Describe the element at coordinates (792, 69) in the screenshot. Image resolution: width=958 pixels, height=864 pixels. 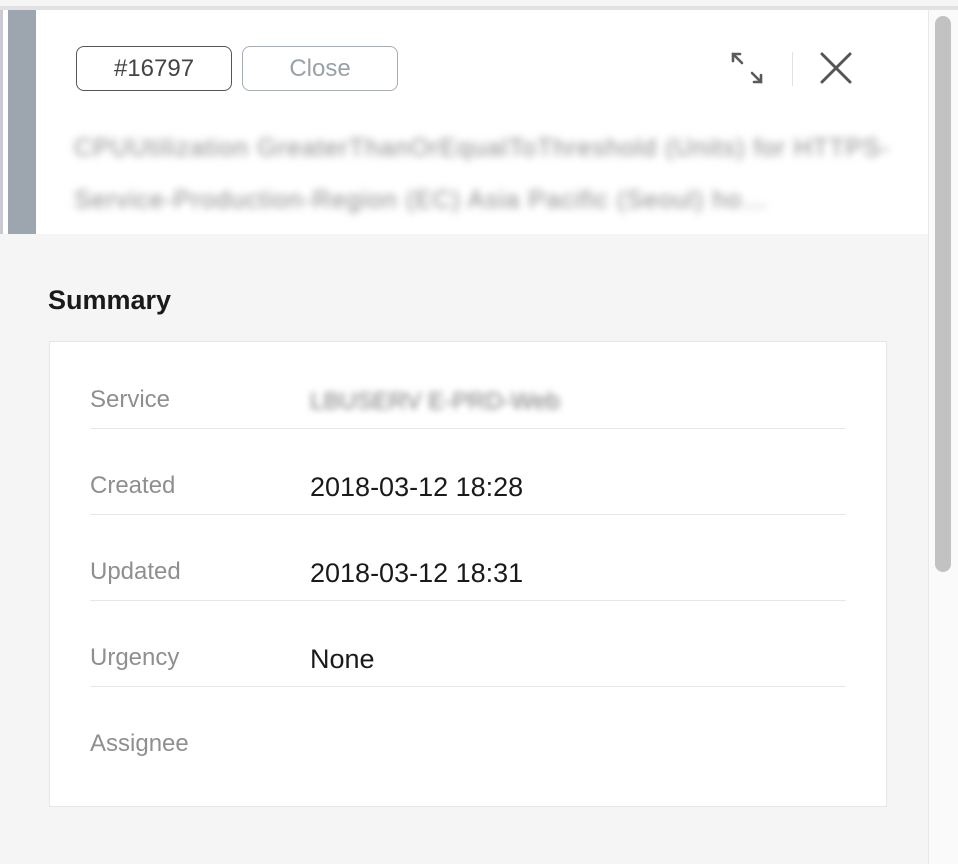
I see `header-icon-divider` at that location.